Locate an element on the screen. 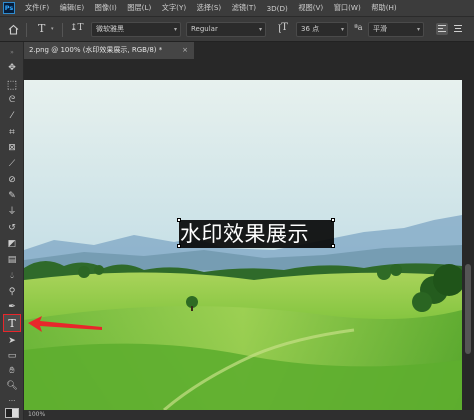  zoom-level: 100% is located at coordinates (36, 414).